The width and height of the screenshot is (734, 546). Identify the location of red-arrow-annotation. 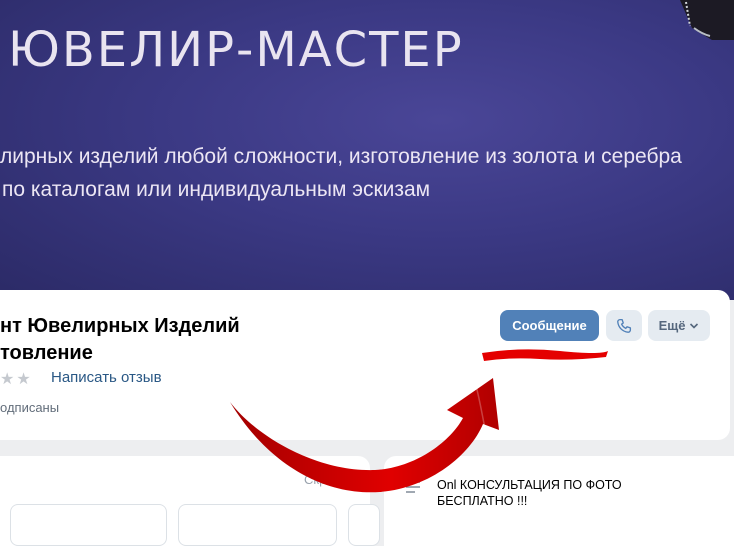
(364, 435).